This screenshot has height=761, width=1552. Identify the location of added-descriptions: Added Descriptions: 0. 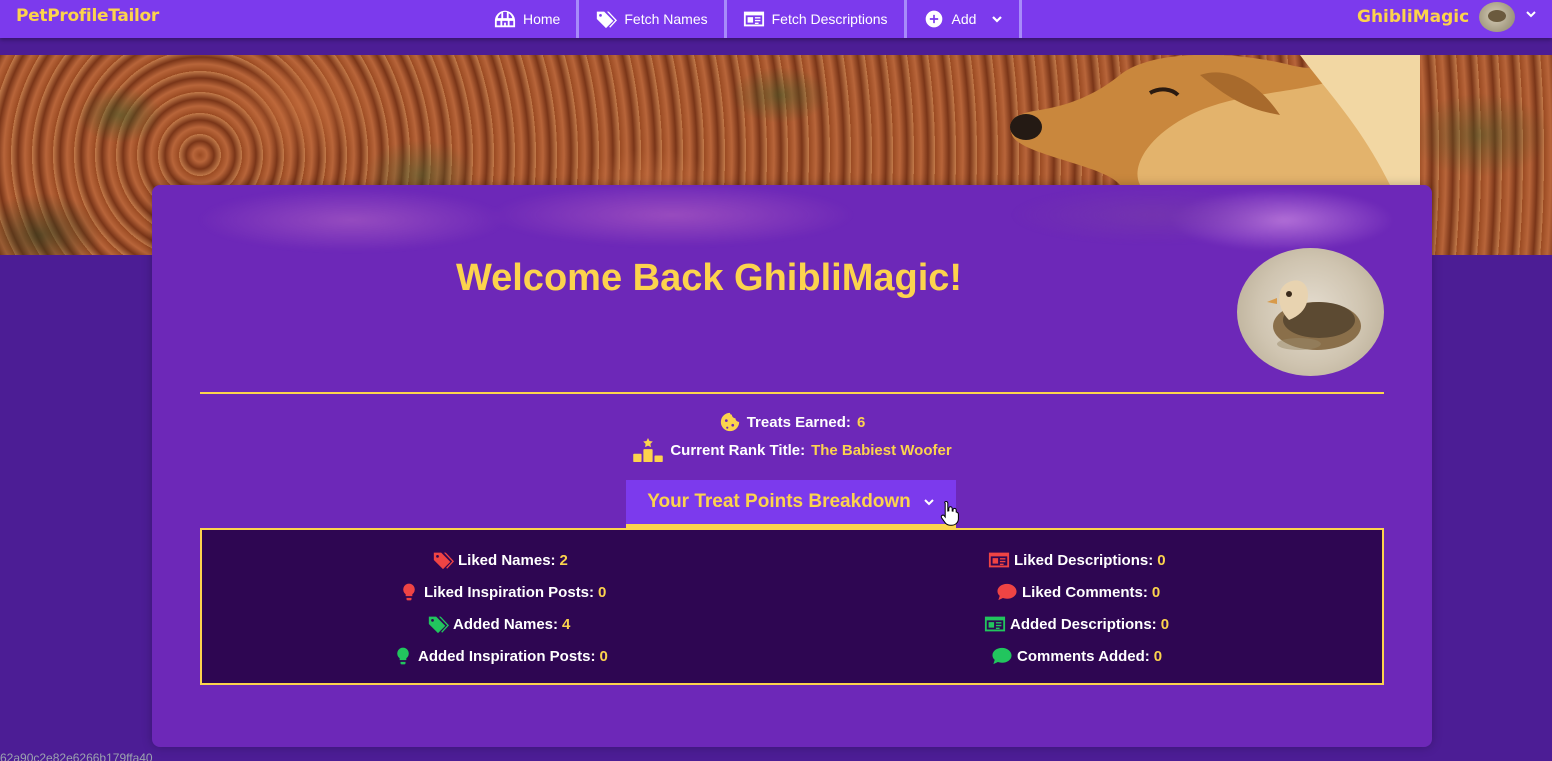
(1076, 624).